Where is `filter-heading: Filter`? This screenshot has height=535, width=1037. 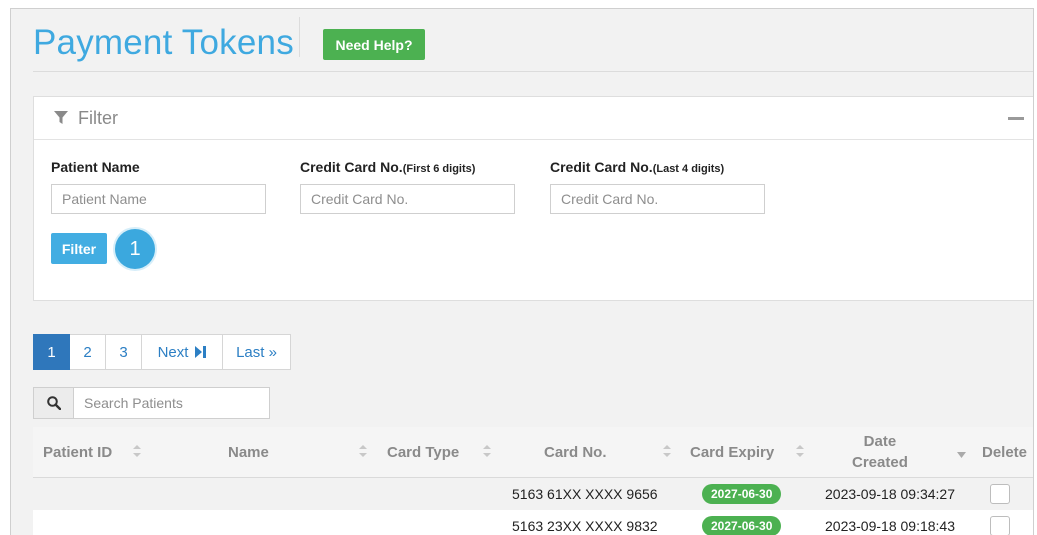 filter-heading: Filter is located at coordinates (98, 117).